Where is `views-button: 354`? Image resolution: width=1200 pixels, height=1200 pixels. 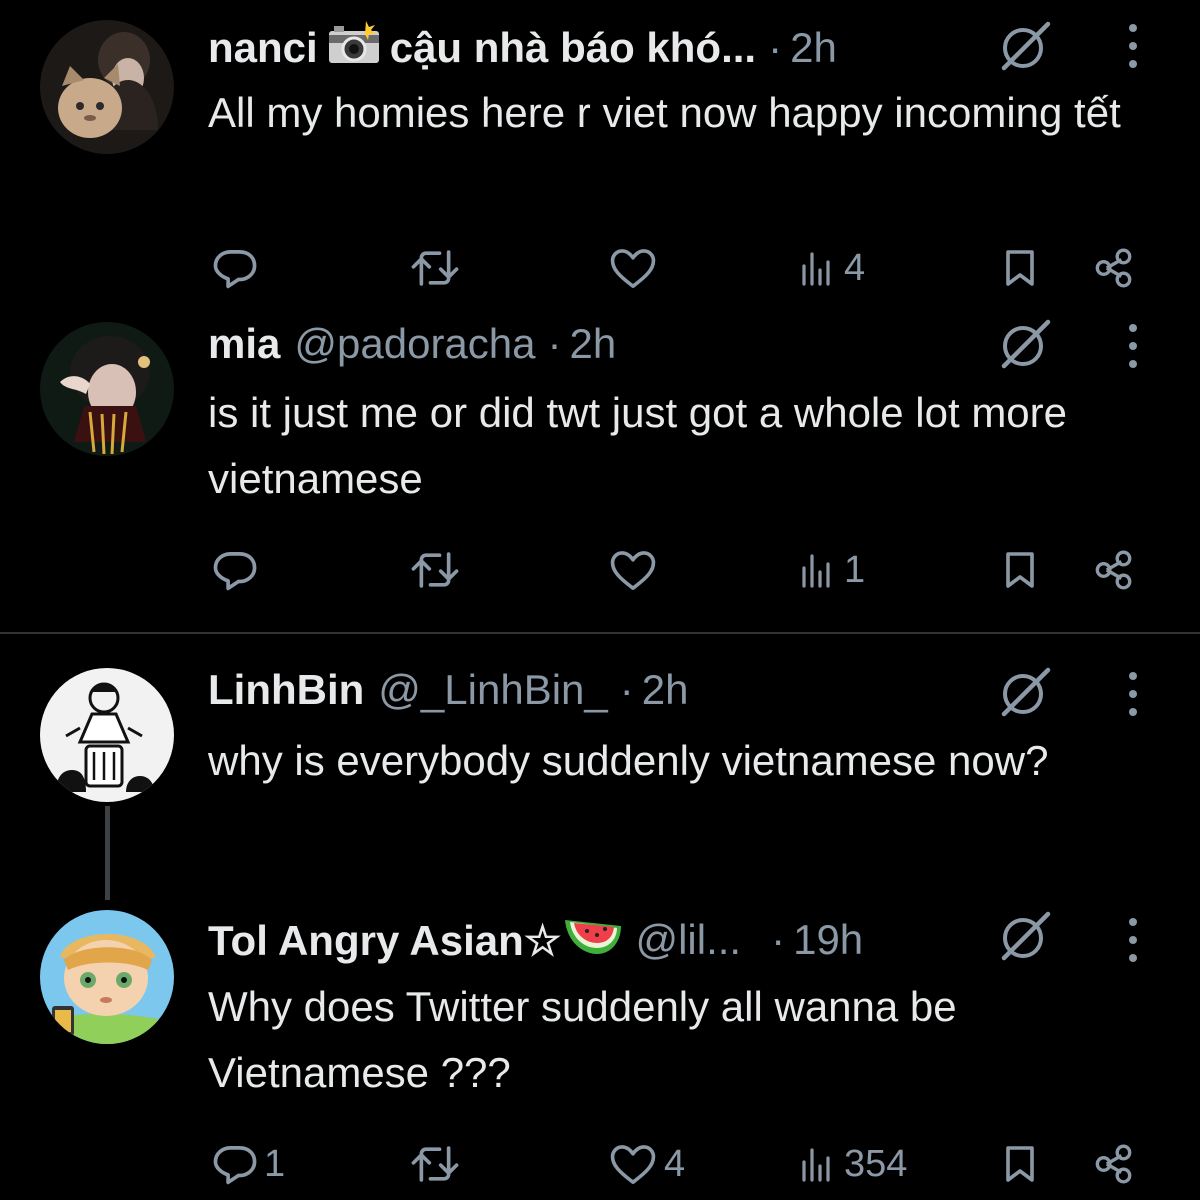
views-button: 354 is located at coordinates (852, 1164).